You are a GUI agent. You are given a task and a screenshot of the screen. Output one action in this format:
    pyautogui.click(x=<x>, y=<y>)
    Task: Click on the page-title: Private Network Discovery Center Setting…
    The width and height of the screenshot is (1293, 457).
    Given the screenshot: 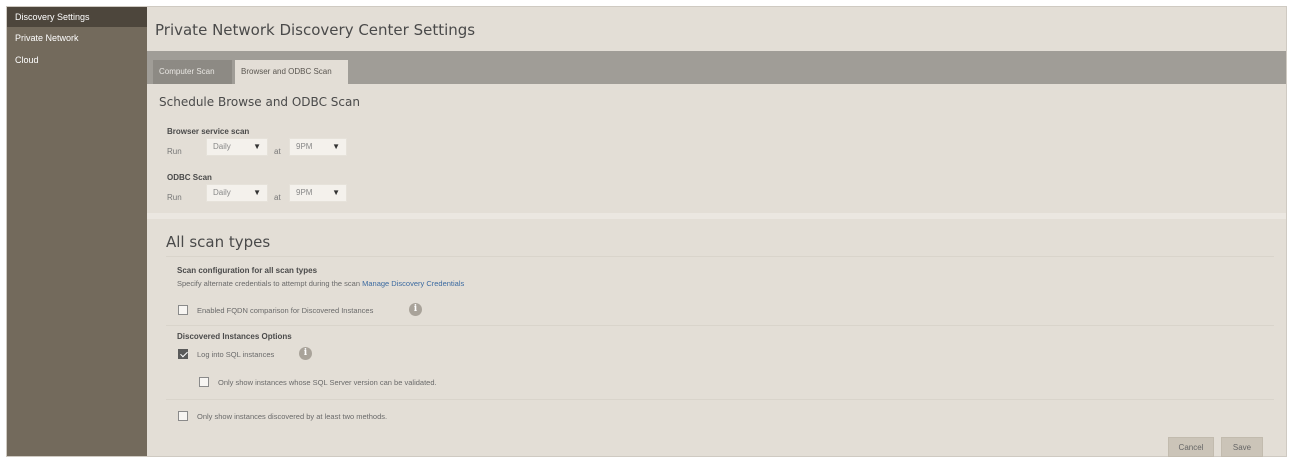 What is the action you would take?
    pyautogui.click(x=315, y=30)
    